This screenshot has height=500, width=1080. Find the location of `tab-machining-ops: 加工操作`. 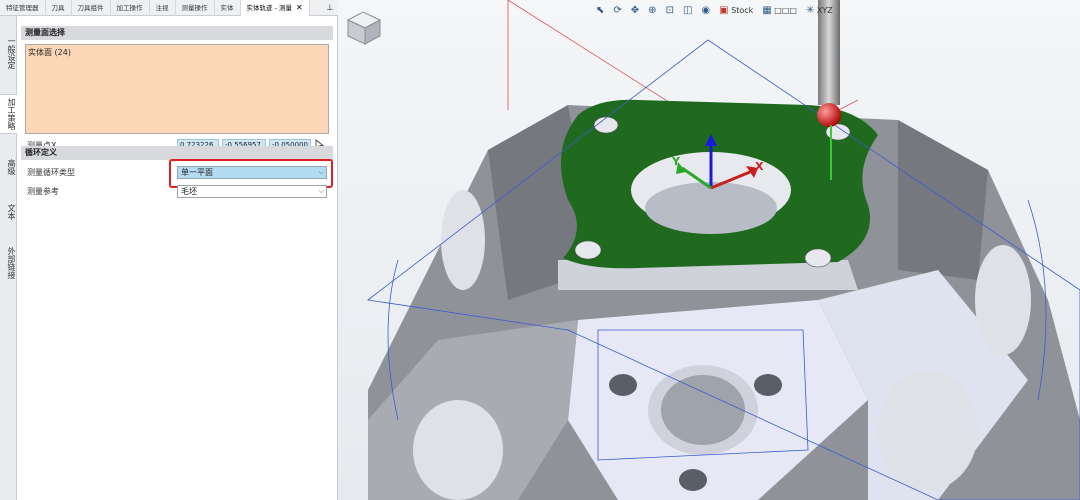

tab-machining-ops: 加工操作 is located at coordinates (130, 8).